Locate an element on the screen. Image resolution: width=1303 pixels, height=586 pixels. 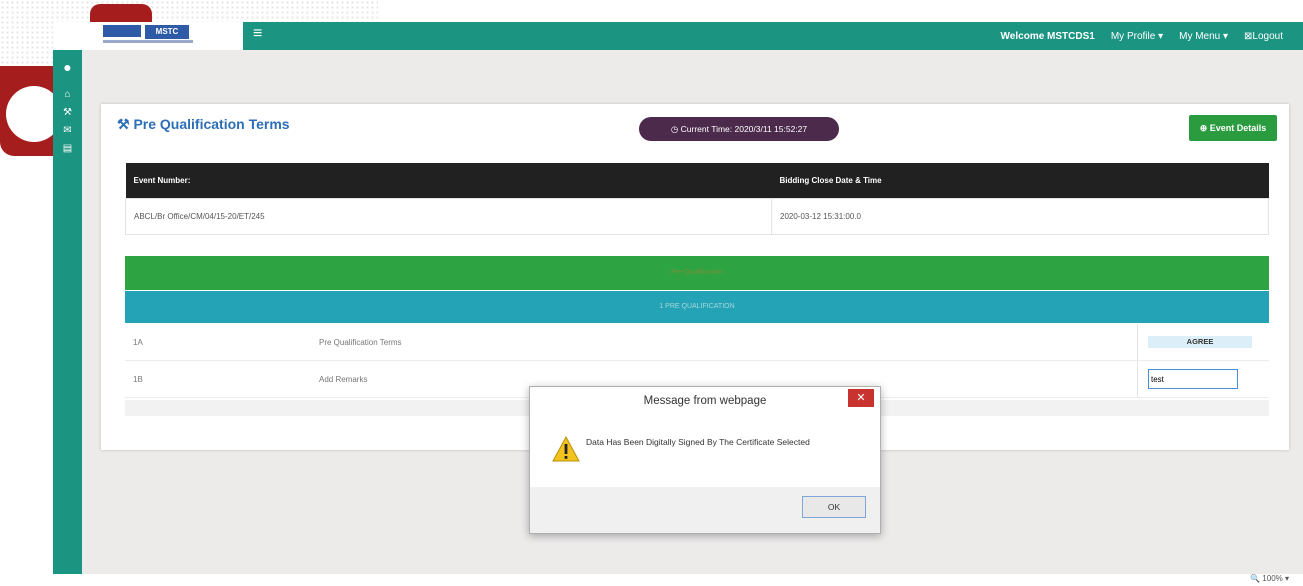
page-title: ⚒ Pre Qualification Terms is located at coordinates (203, 124).